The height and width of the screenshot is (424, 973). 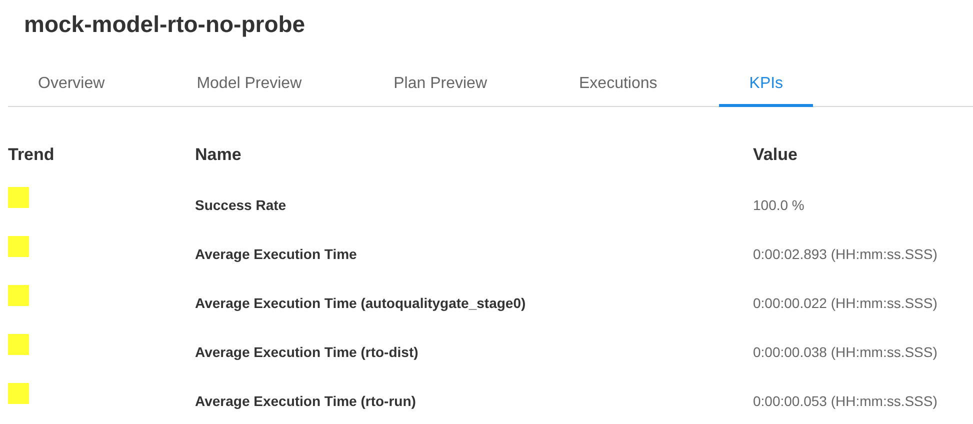 I want to click on kpi-name: Average Execution Time, so click(x=276, y=254).